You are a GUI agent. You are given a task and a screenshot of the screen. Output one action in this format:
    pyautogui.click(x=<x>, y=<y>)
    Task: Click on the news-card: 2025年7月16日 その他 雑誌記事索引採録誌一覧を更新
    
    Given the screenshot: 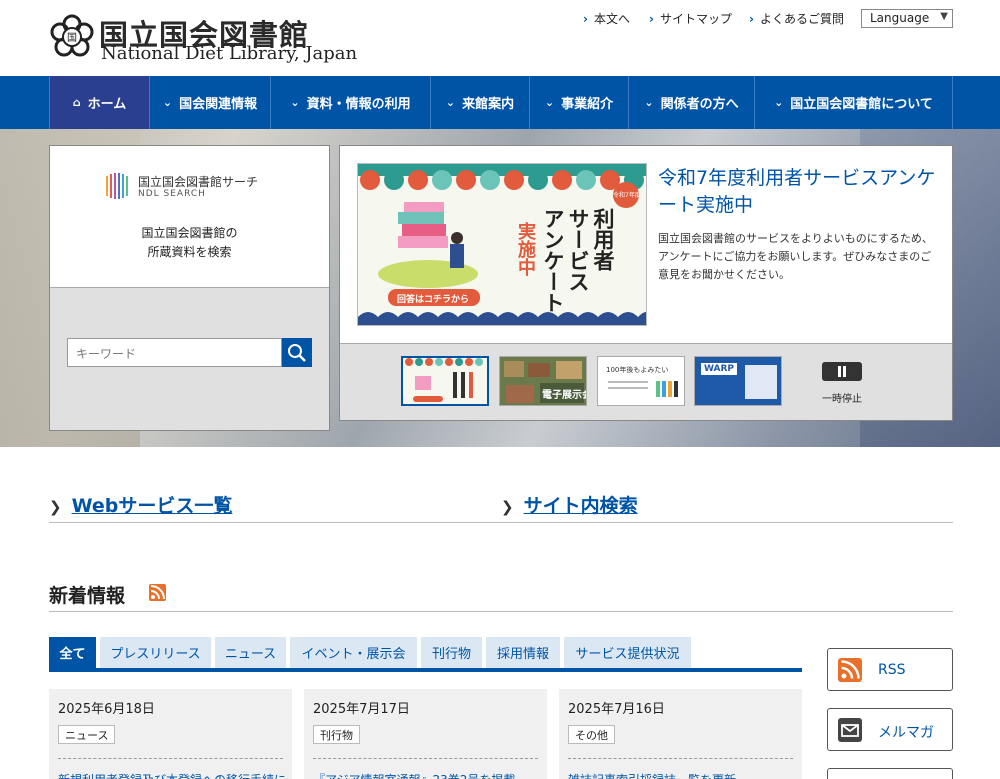 What is the action you would take?
    pyautogui.click(x=680, y=734)
    